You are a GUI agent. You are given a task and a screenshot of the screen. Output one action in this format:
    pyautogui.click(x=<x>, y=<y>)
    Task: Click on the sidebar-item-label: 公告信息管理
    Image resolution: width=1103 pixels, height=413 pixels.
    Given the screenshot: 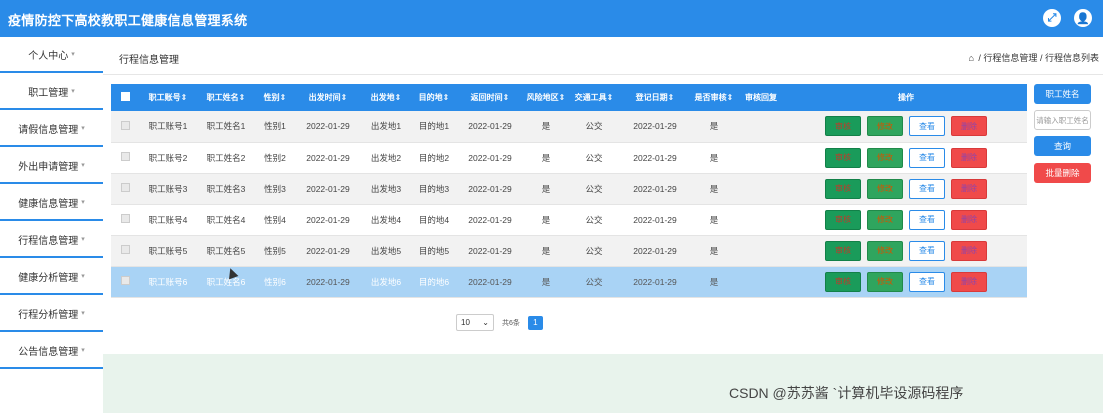 What is the action you would take?
    pyautogui.click(x=48, y=352)
    